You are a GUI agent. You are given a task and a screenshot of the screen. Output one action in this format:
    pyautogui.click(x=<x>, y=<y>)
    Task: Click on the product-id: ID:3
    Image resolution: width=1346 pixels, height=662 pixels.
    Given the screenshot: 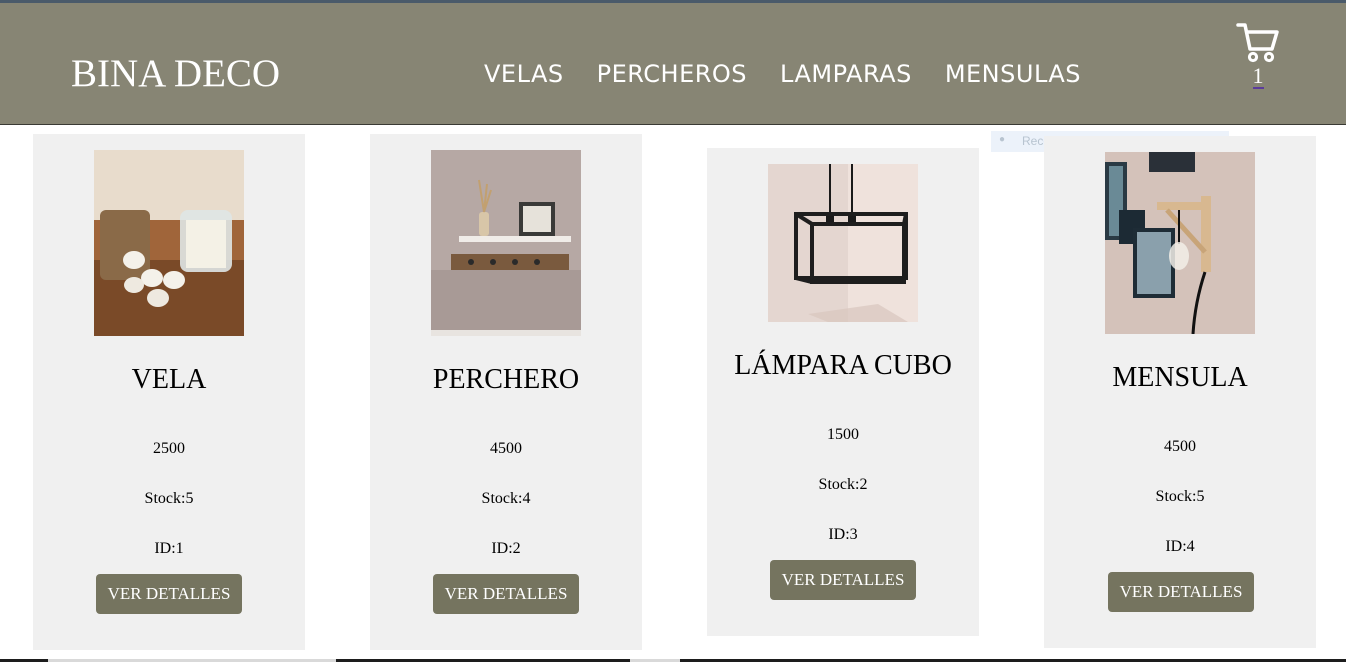 What is the action you would take?
    pyautogui.click(x=843, y=534)
    